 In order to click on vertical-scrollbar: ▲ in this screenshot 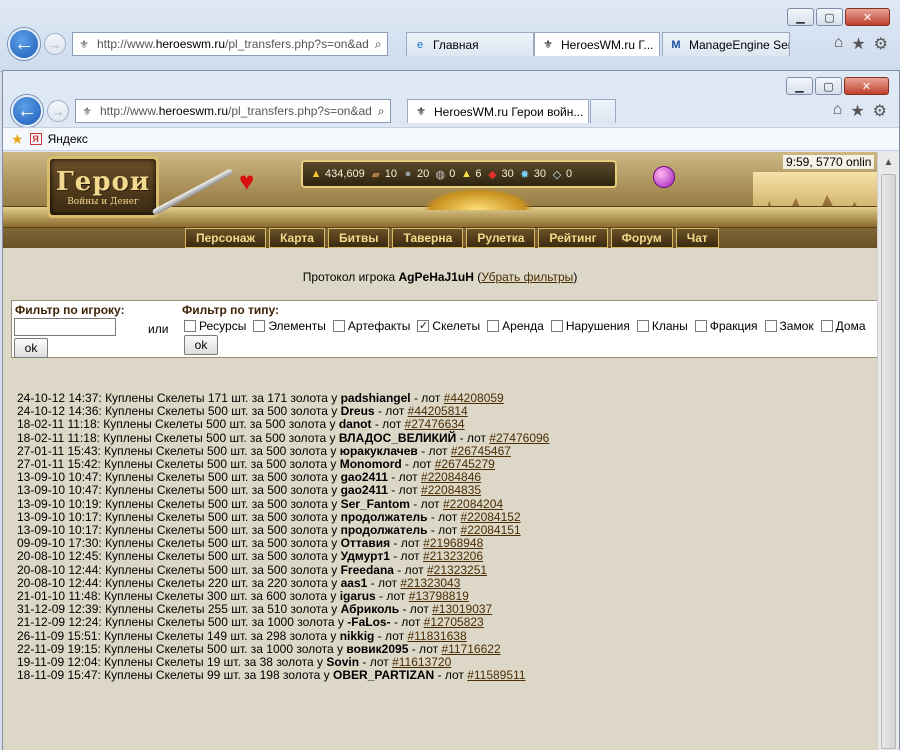, I will do `click(888, 451)`.